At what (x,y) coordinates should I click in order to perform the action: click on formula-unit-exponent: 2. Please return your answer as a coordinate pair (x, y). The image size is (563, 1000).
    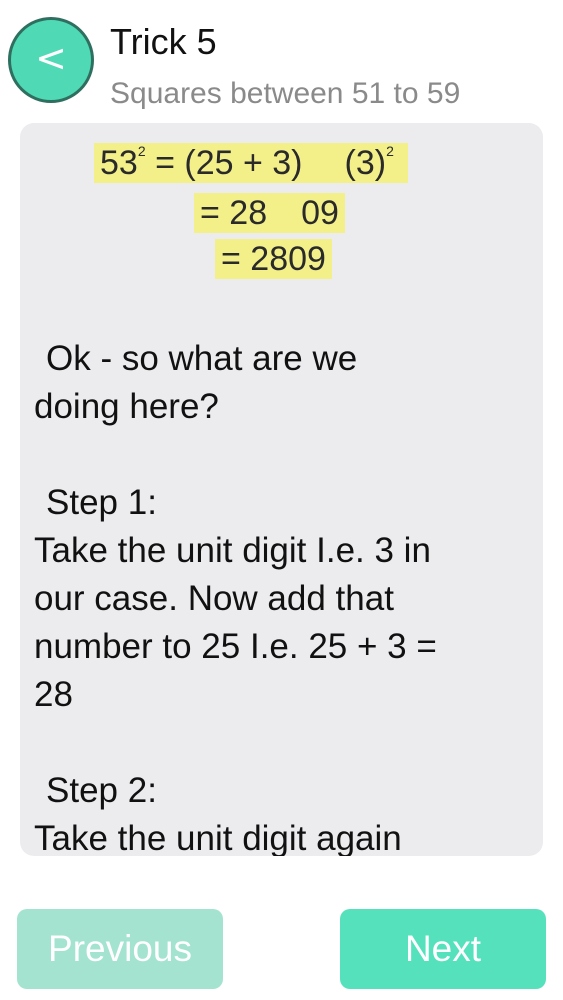
    Looking at the image, I should click on (390, 151).